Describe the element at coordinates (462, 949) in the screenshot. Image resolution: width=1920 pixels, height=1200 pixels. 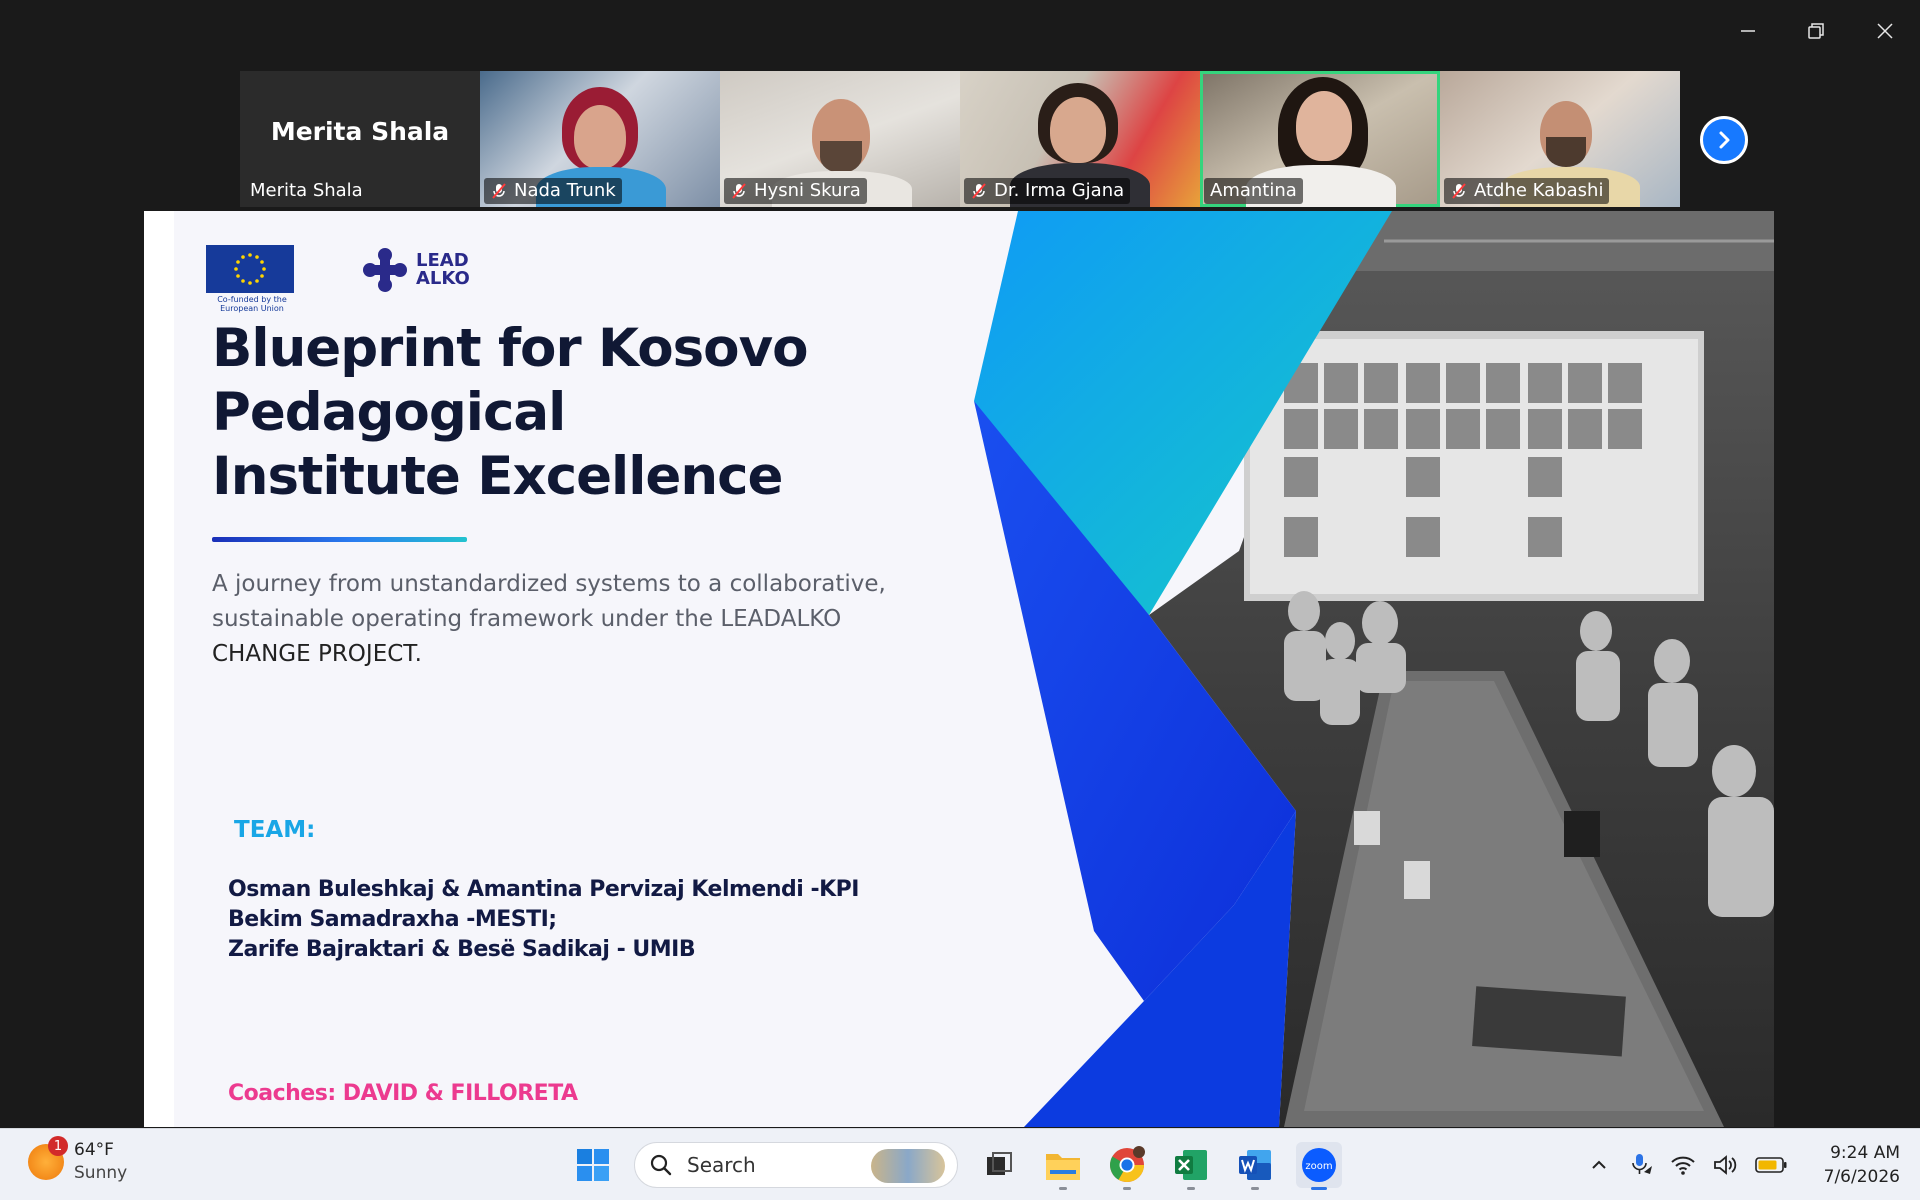
I see `team-line-3: Zarife Bajraktari & Besë Sadikaj - UMIB` at that location.